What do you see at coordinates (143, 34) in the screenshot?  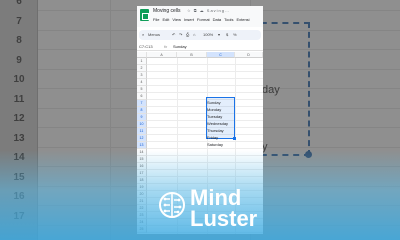 I see `search-icon: ⌕` at bounding box center [143, 34].